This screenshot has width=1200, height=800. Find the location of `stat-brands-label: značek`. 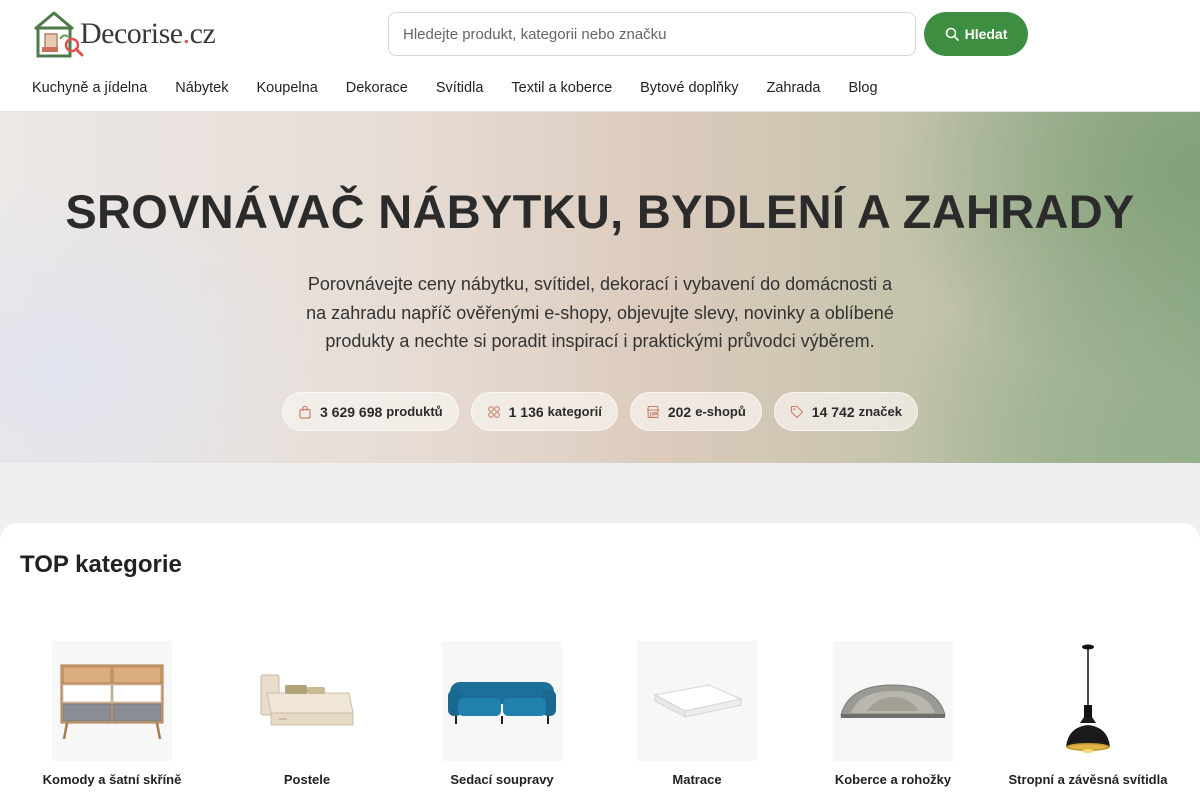

stat-brands-label: značek is located at coordinates (880, 411).